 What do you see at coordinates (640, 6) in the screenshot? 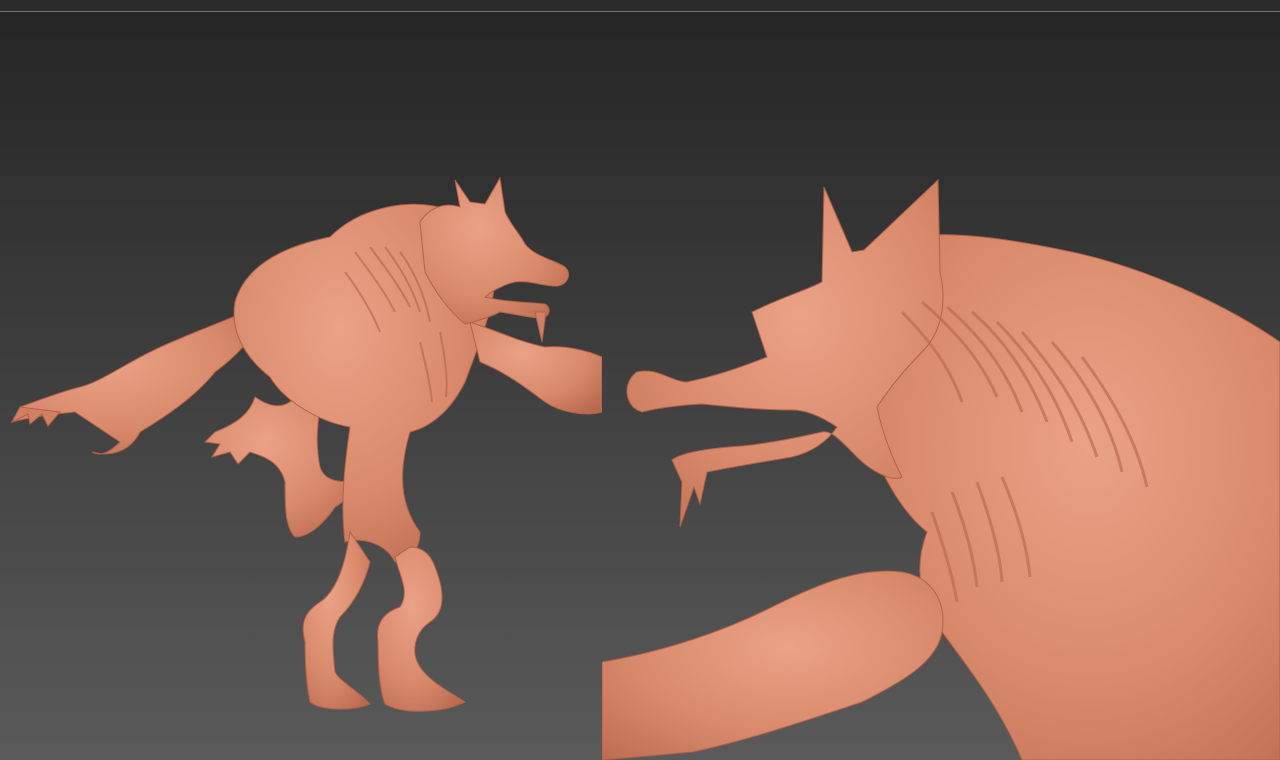
I see `top-bar` at bounding box center [640, 6].